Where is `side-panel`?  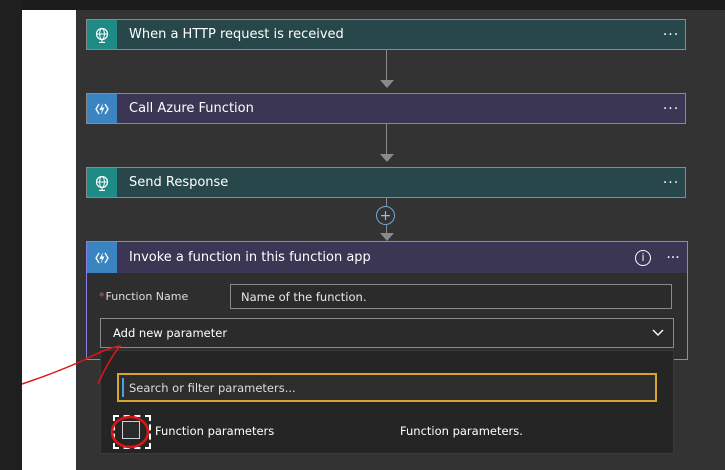 side-panel is located at coordinates (49, 240).